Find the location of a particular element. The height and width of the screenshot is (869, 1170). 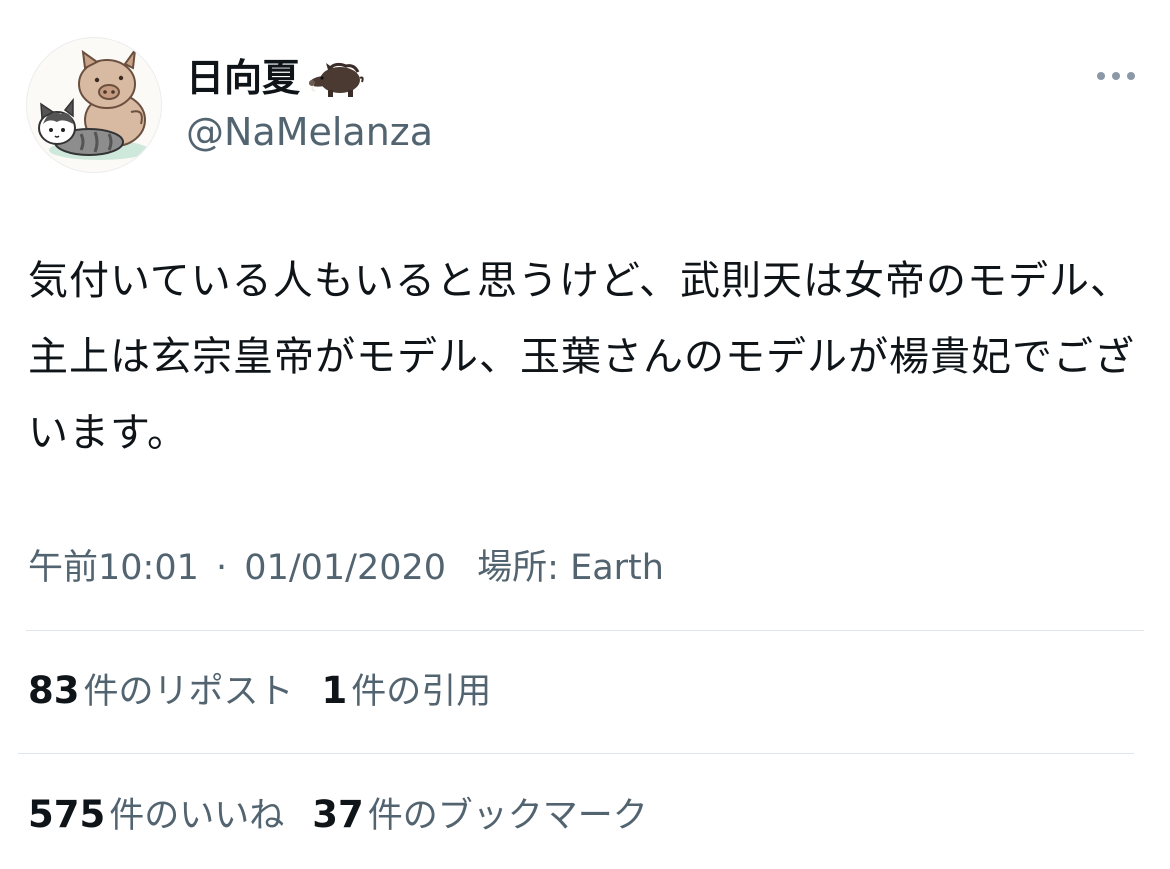

author-display-name: 日向夏 is located at coordinates (275, 78).